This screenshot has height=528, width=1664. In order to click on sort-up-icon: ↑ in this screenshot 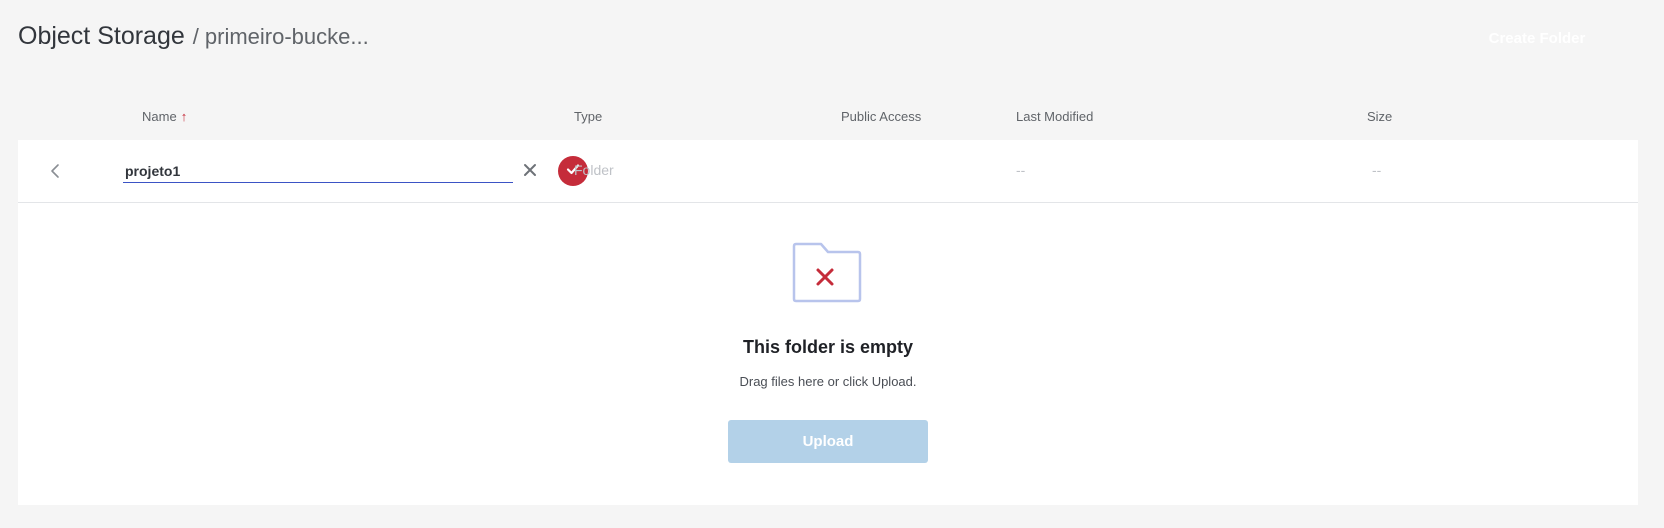, I will do `click(184, 116)`.